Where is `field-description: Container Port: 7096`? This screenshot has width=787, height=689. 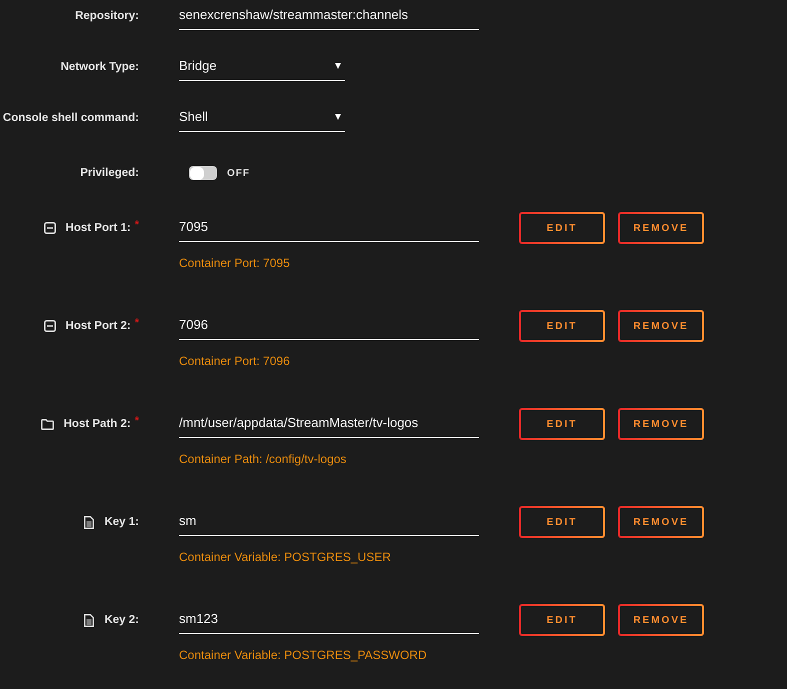 field-description: Container Port: 7096 is located at coordinates (234, 361).